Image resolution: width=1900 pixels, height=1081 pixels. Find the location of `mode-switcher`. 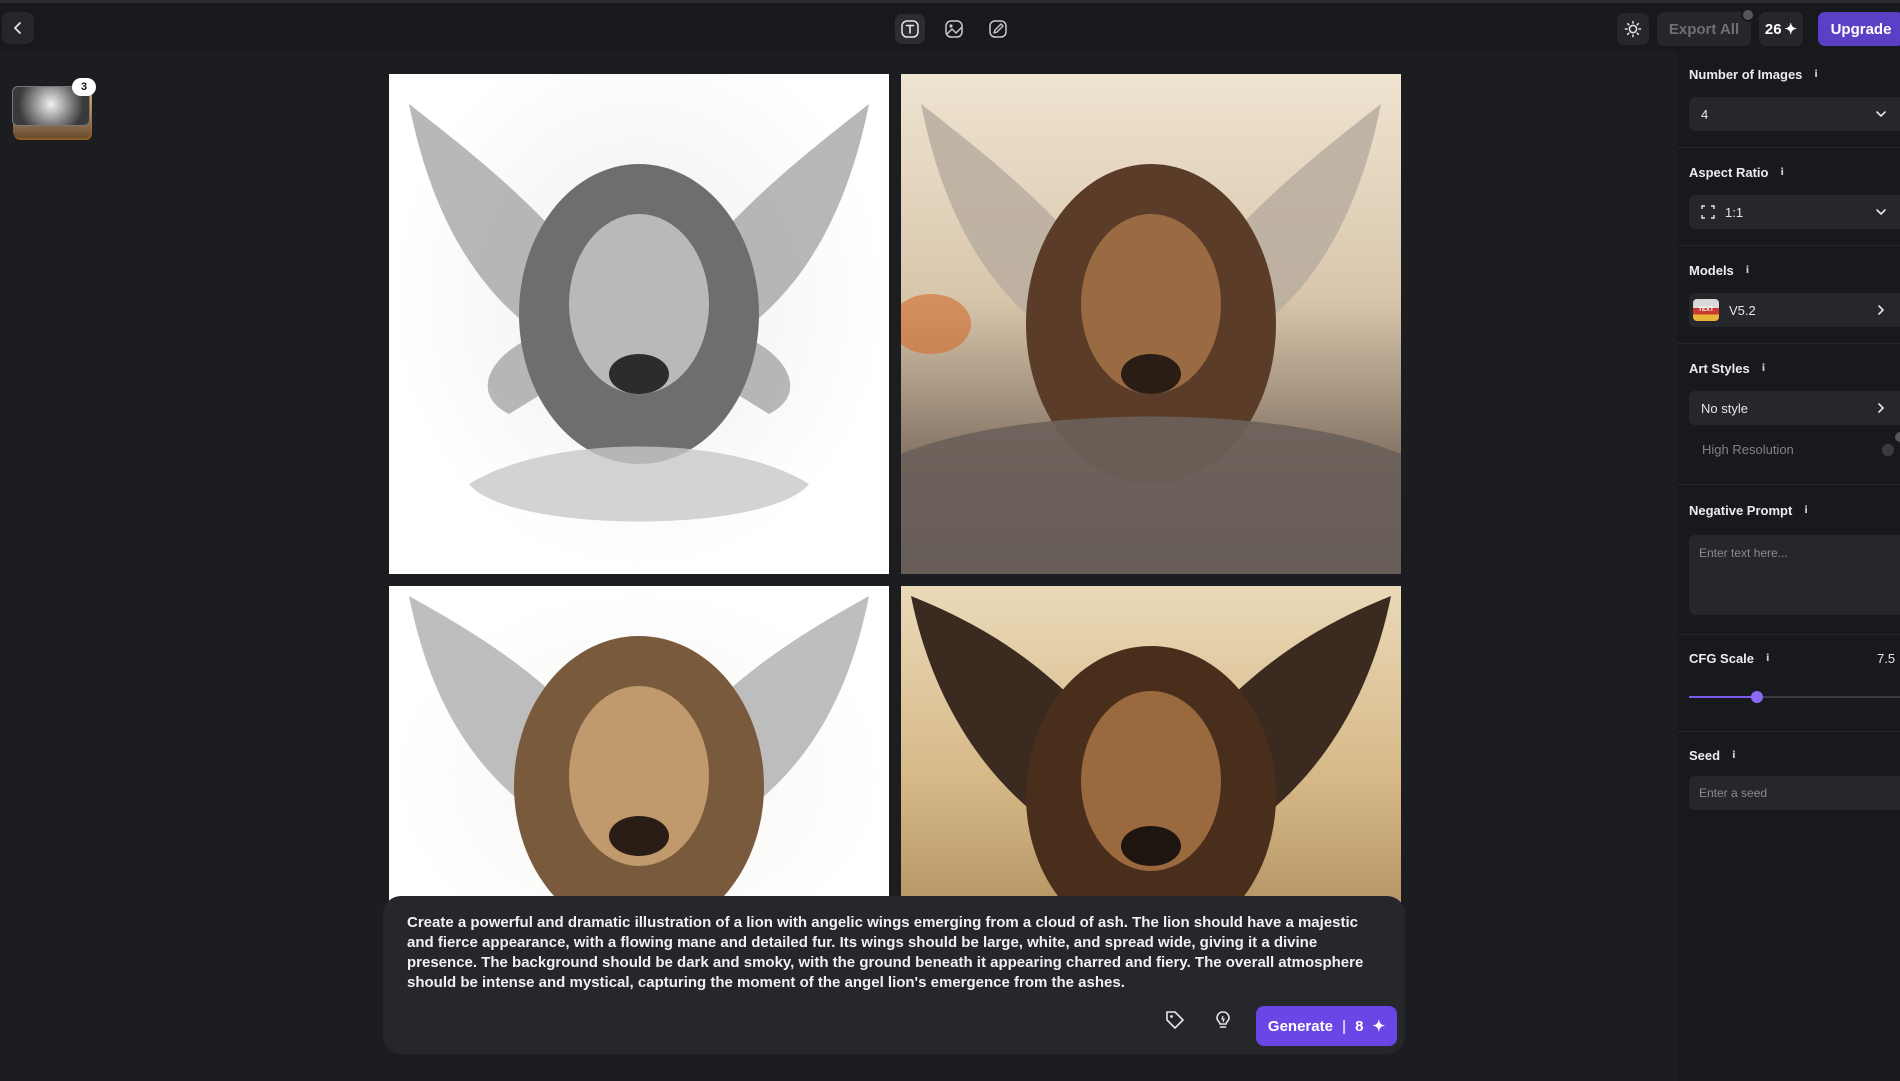

mode-switcher is located at coordinates (954, 29).